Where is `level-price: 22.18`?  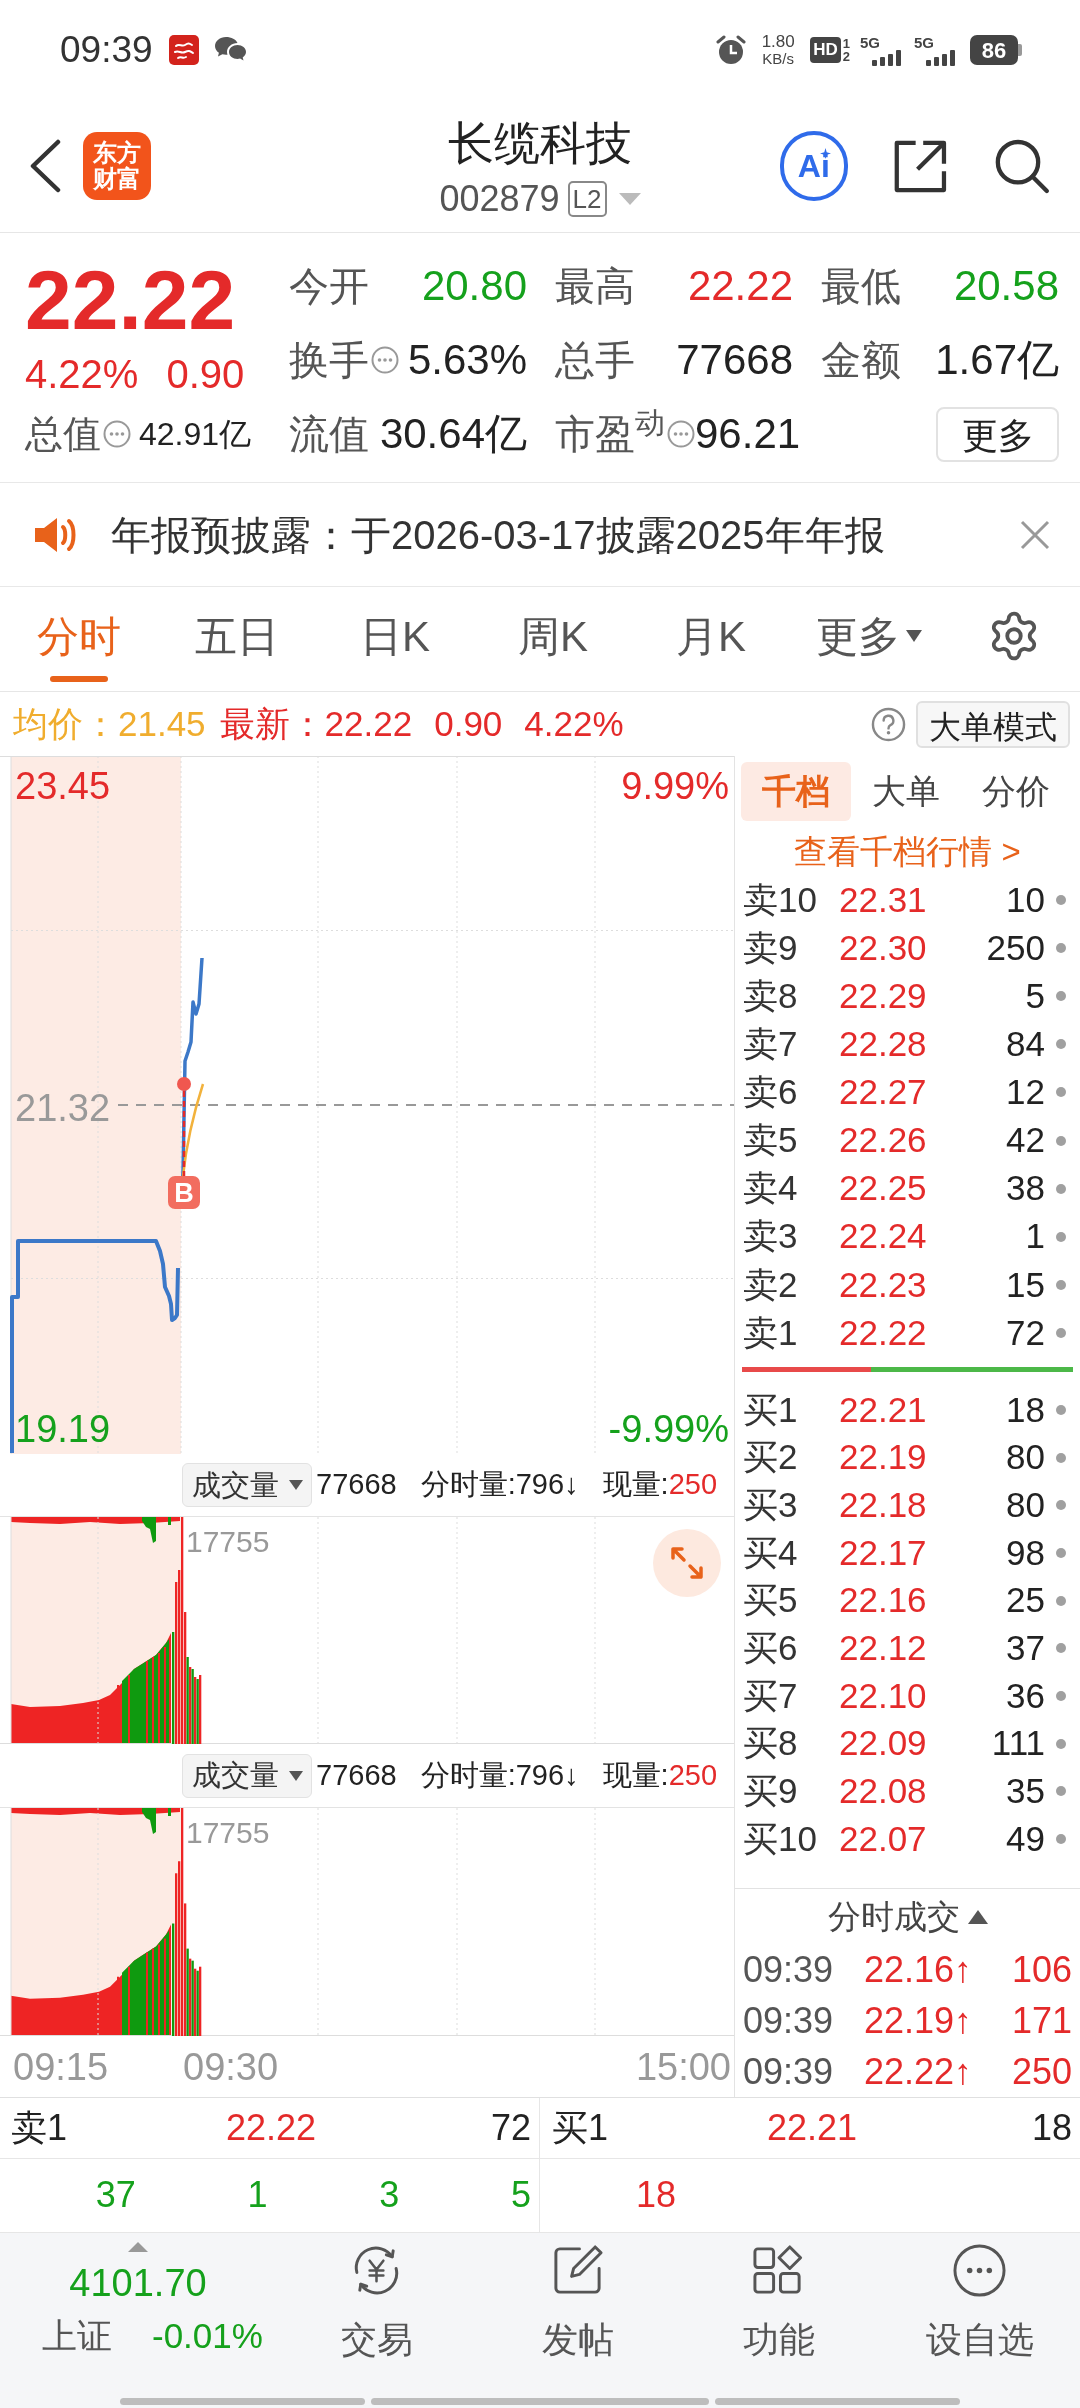 level-price: 22.18 is located at coordinates (883, 1504).